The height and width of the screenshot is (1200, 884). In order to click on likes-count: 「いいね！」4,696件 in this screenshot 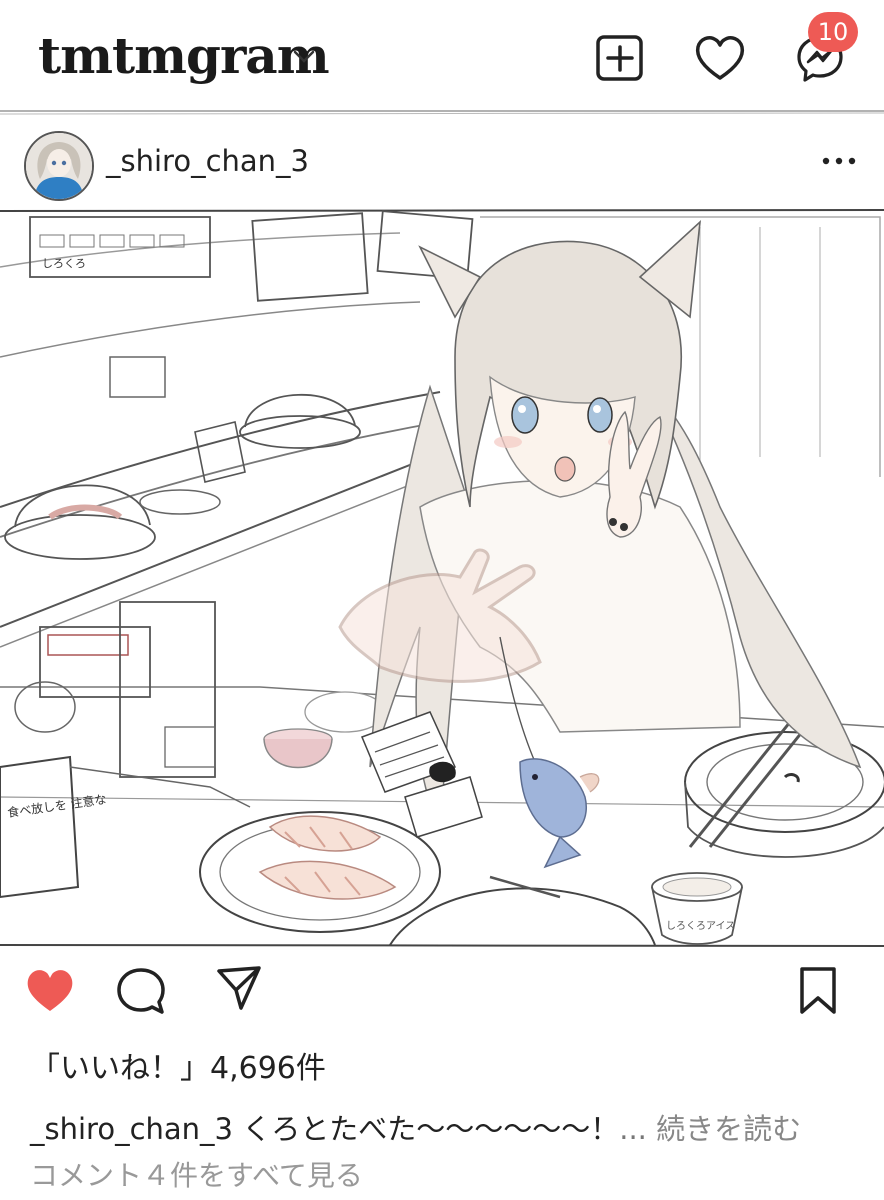, I will do `click(178, 1065)`.